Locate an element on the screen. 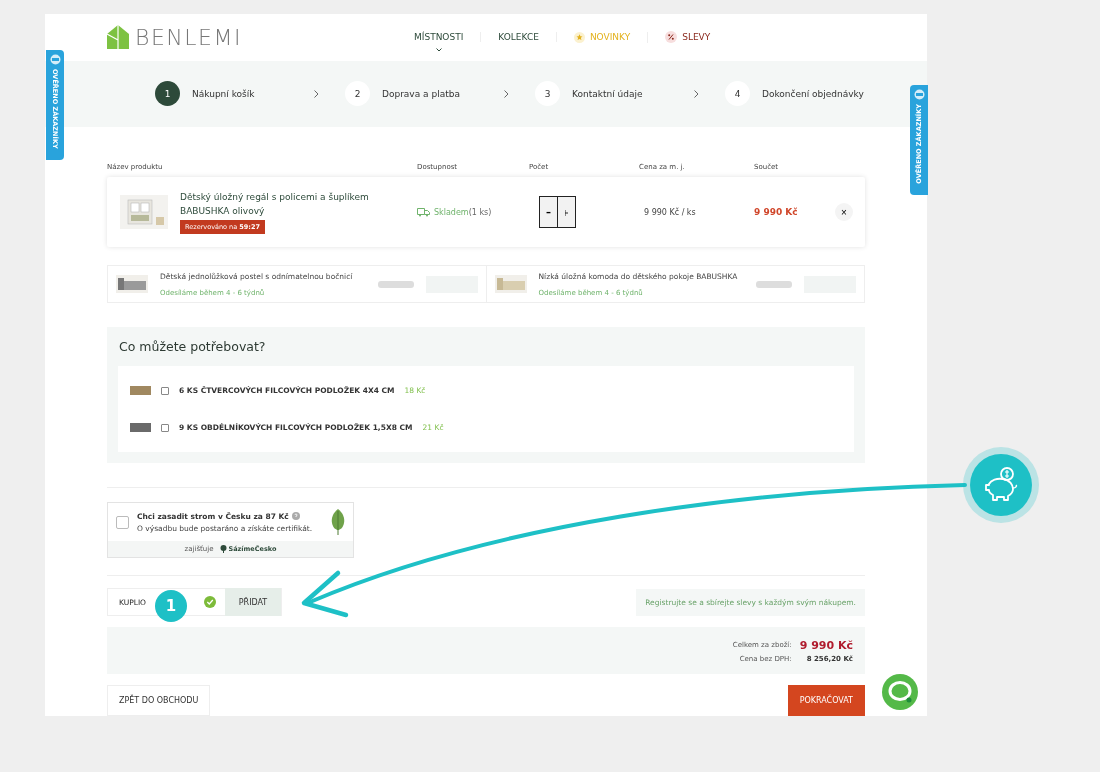 Image resolution: width=1100 pixels, height=772 pixels. tree-icon is located at coordinates (223, 549).